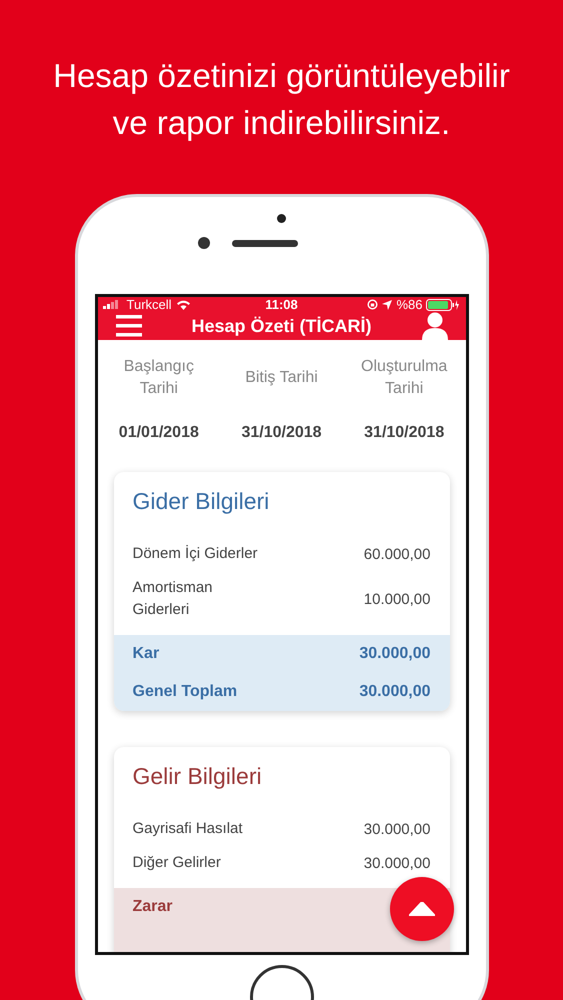 The width and height of the screenshot is (563, 1000). What do you see at coordinates (281, 326) in the screenshot?
I see `screen-title: Hesap Özeti (TİCARİ)` at bounding box center [281, 326].